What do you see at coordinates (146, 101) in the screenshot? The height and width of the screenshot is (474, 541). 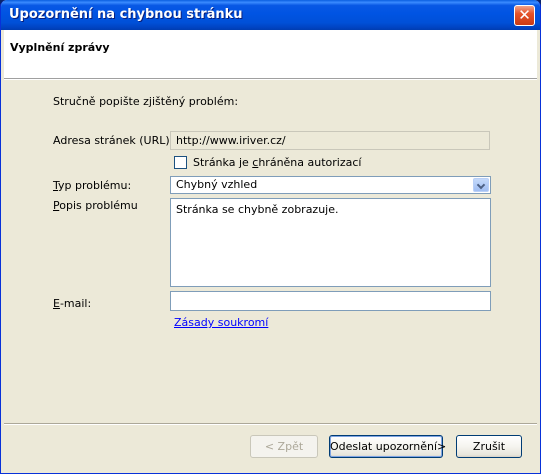 I see `intro-text: Stručně popište zjištěný problém:` at bounding box center [146, 101].